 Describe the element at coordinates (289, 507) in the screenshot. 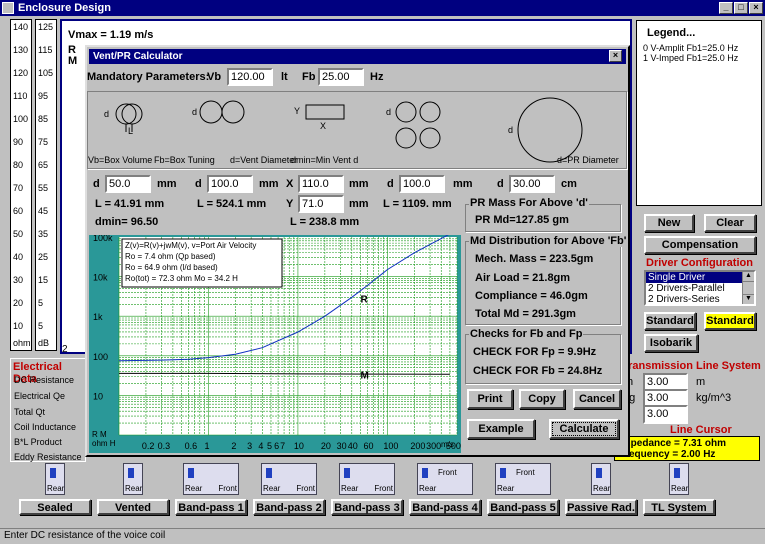

I see `enclosure-button-label: Band-pass 2` at that location.